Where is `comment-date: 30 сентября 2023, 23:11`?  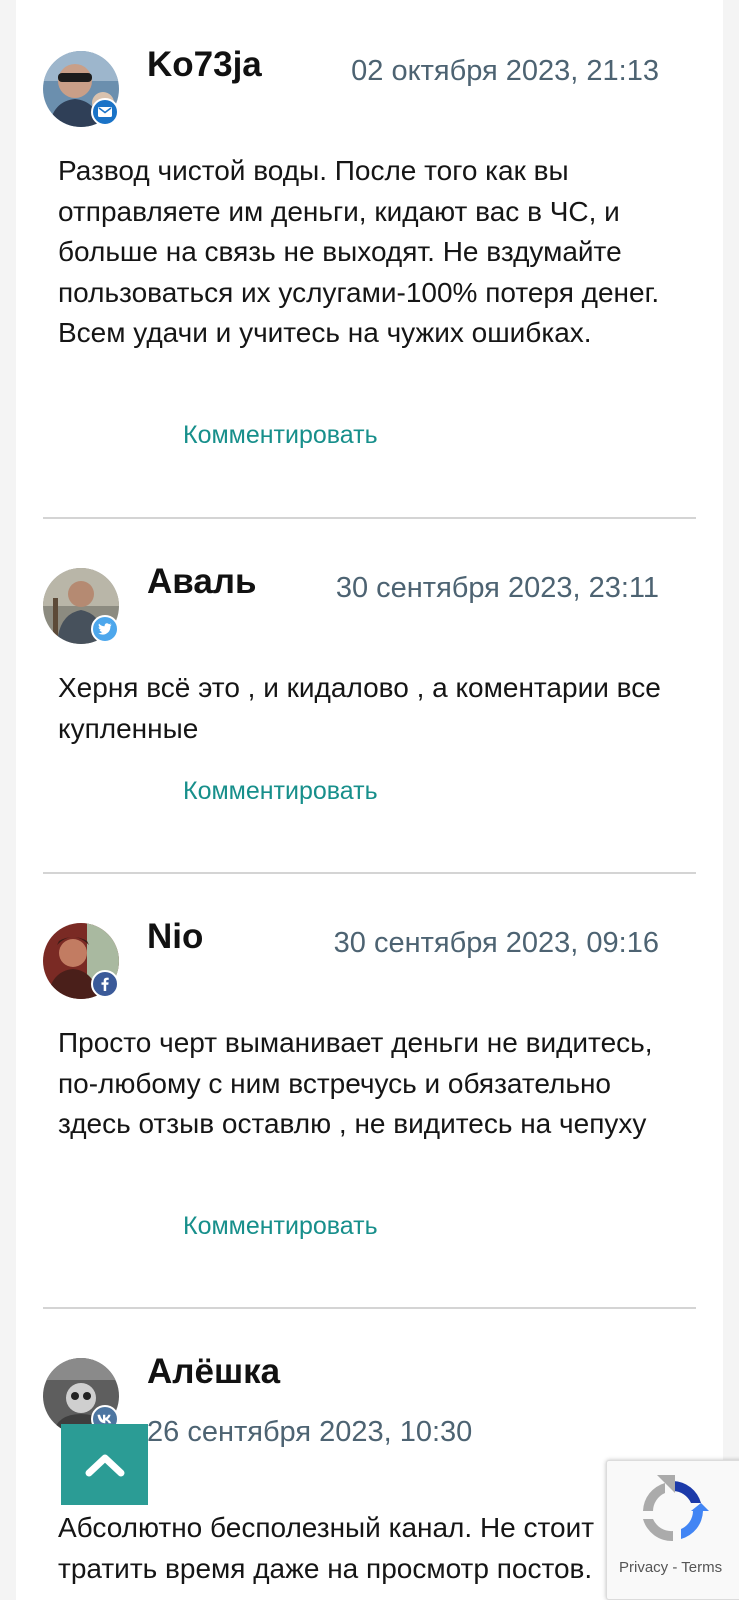 comment-date: 30 сентября 2023, 23:11 is located at coordinates (497, 588).